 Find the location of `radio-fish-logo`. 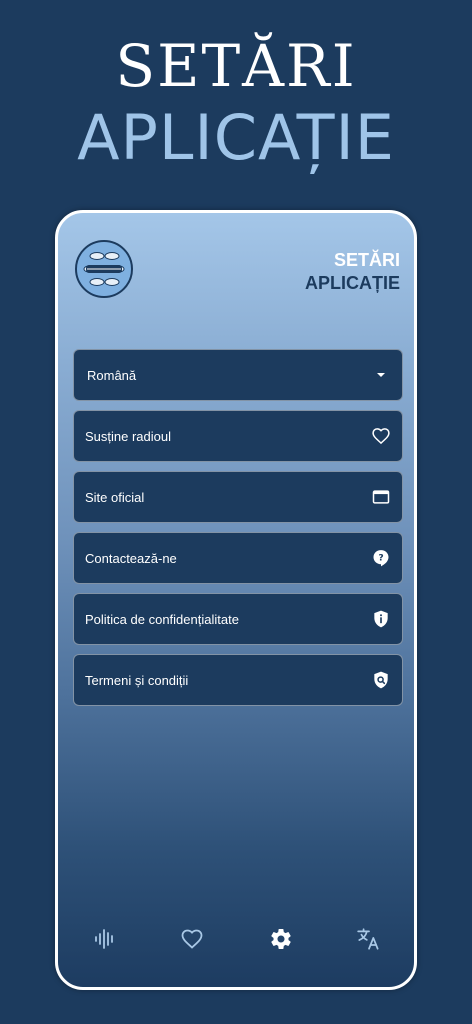

radio-fish-logo is located at coordinates (104, 269).